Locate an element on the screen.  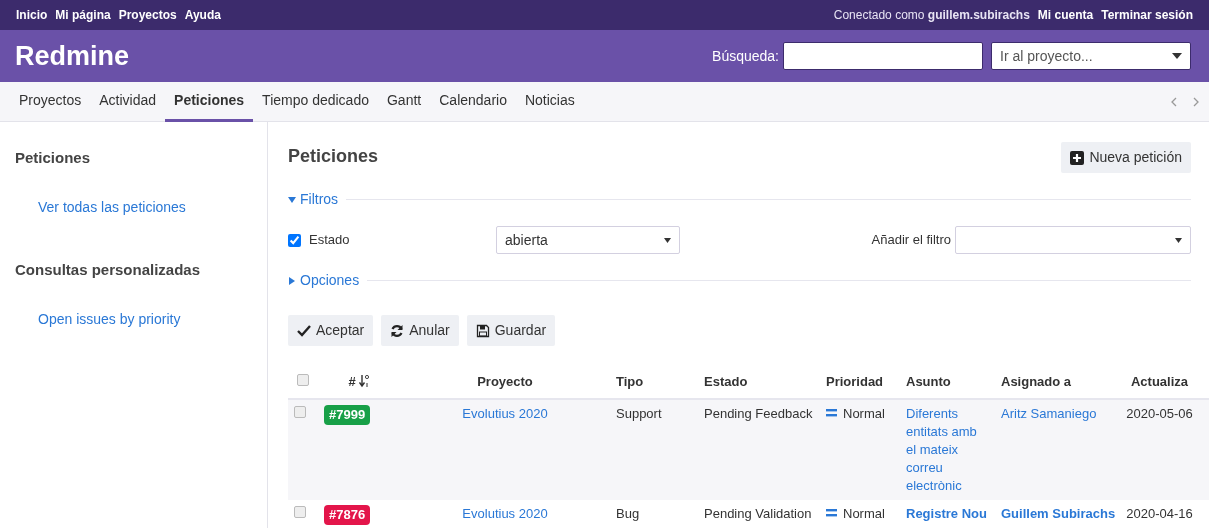
save-button: Guardar is located at coordinates (511, 330).